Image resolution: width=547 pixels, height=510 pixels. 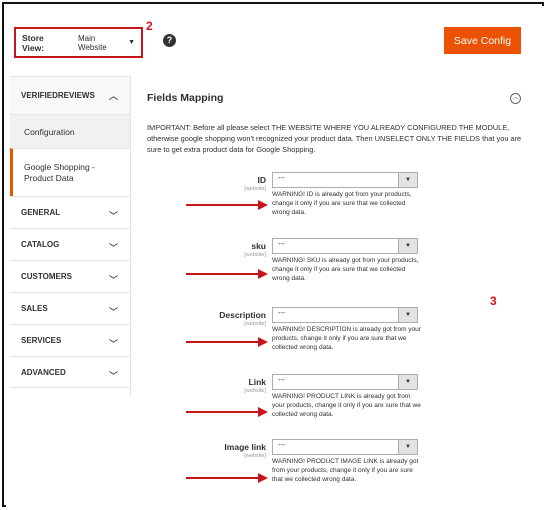 What do you see at coordinates (40, 244) in the screenshot?
I see `sidebar-group-label: CATALOG` at bounding box center [40, 244].